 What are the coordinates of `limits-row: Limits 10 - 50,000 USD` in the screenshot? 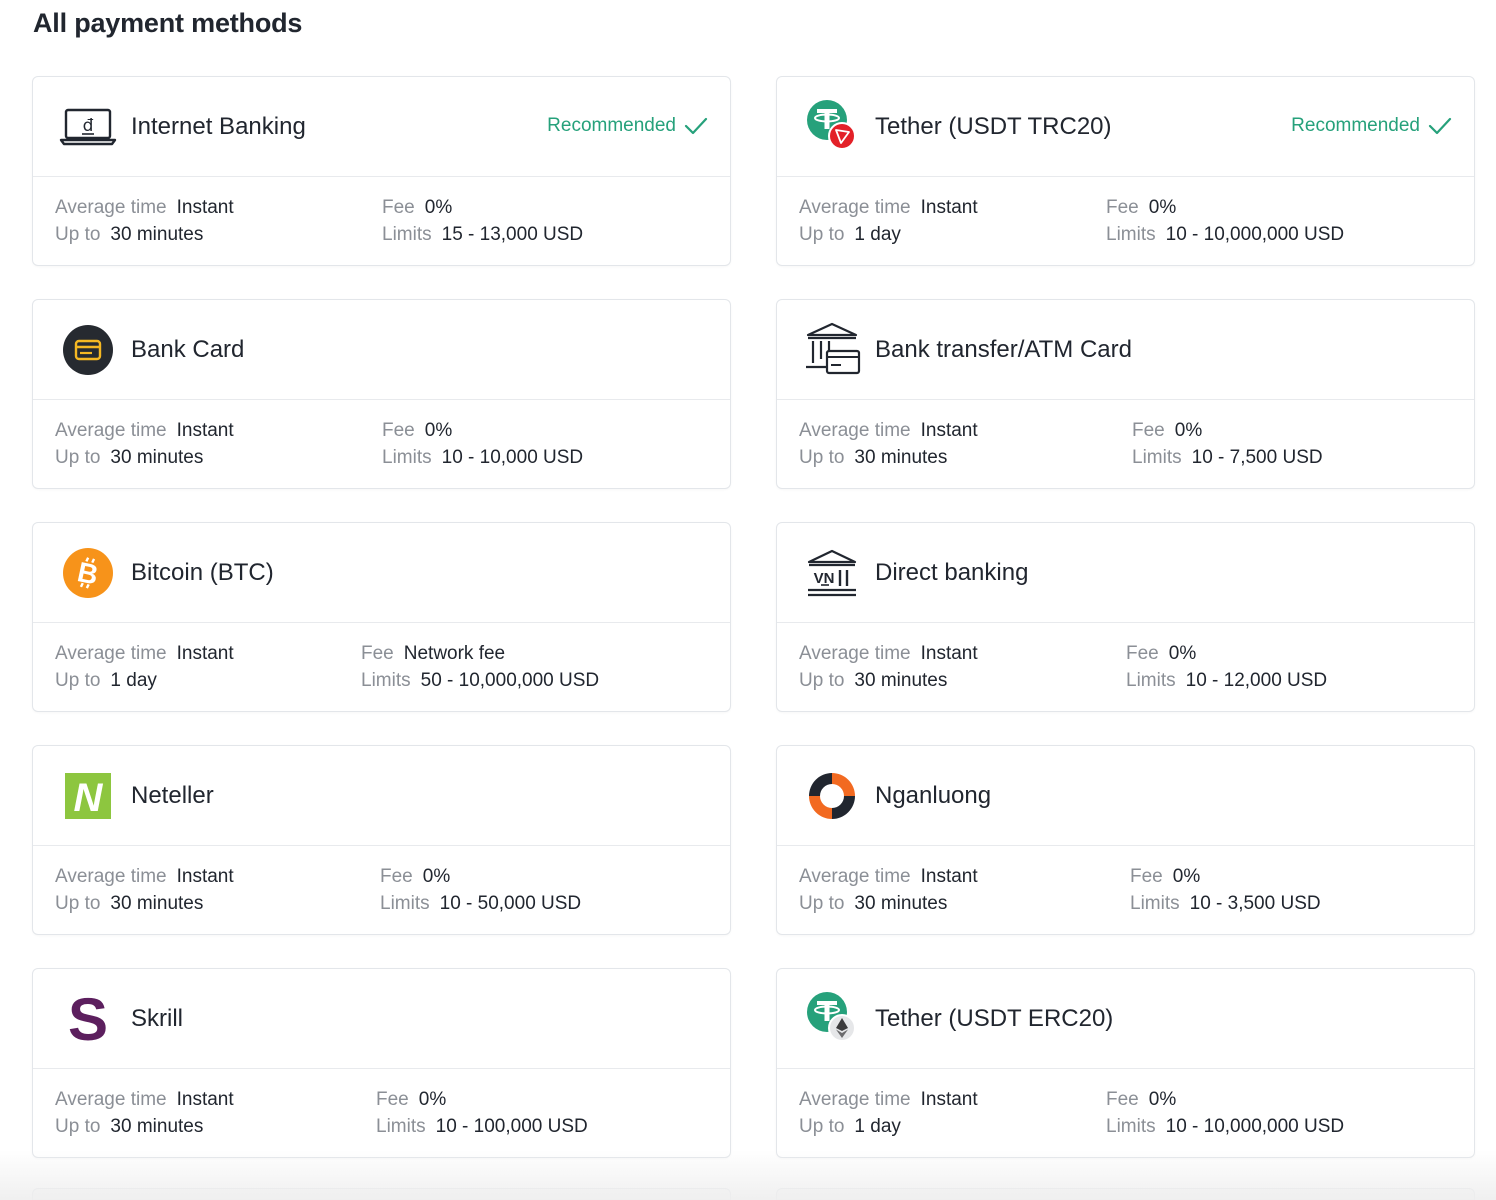 It's located at (480, 904).